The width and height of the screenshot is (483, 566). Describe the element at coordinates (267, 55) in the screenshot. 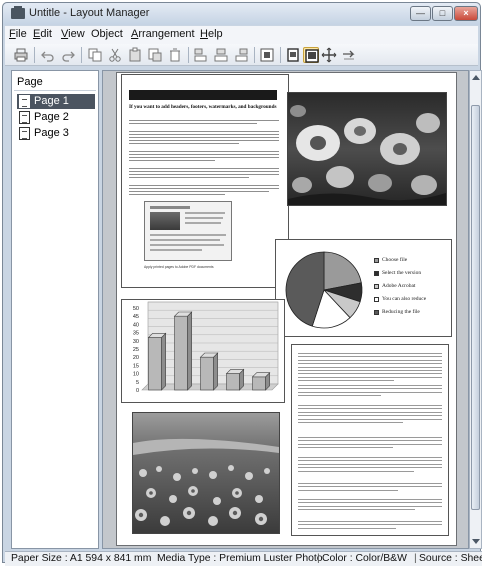

I see `fit-page-icon` at that location.